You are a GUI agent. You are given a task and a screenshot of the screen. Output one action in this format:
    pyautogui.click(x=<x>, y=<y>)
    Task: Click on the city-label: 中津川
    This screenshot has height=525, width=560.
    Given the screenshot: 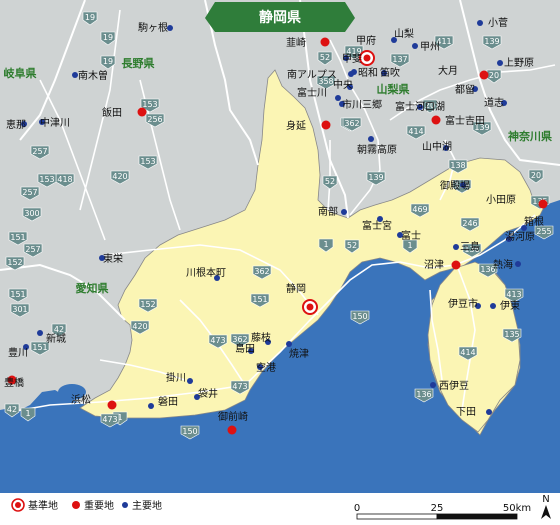 What is the action you would take?
    pyautogui.click(x=55, y=122)
    